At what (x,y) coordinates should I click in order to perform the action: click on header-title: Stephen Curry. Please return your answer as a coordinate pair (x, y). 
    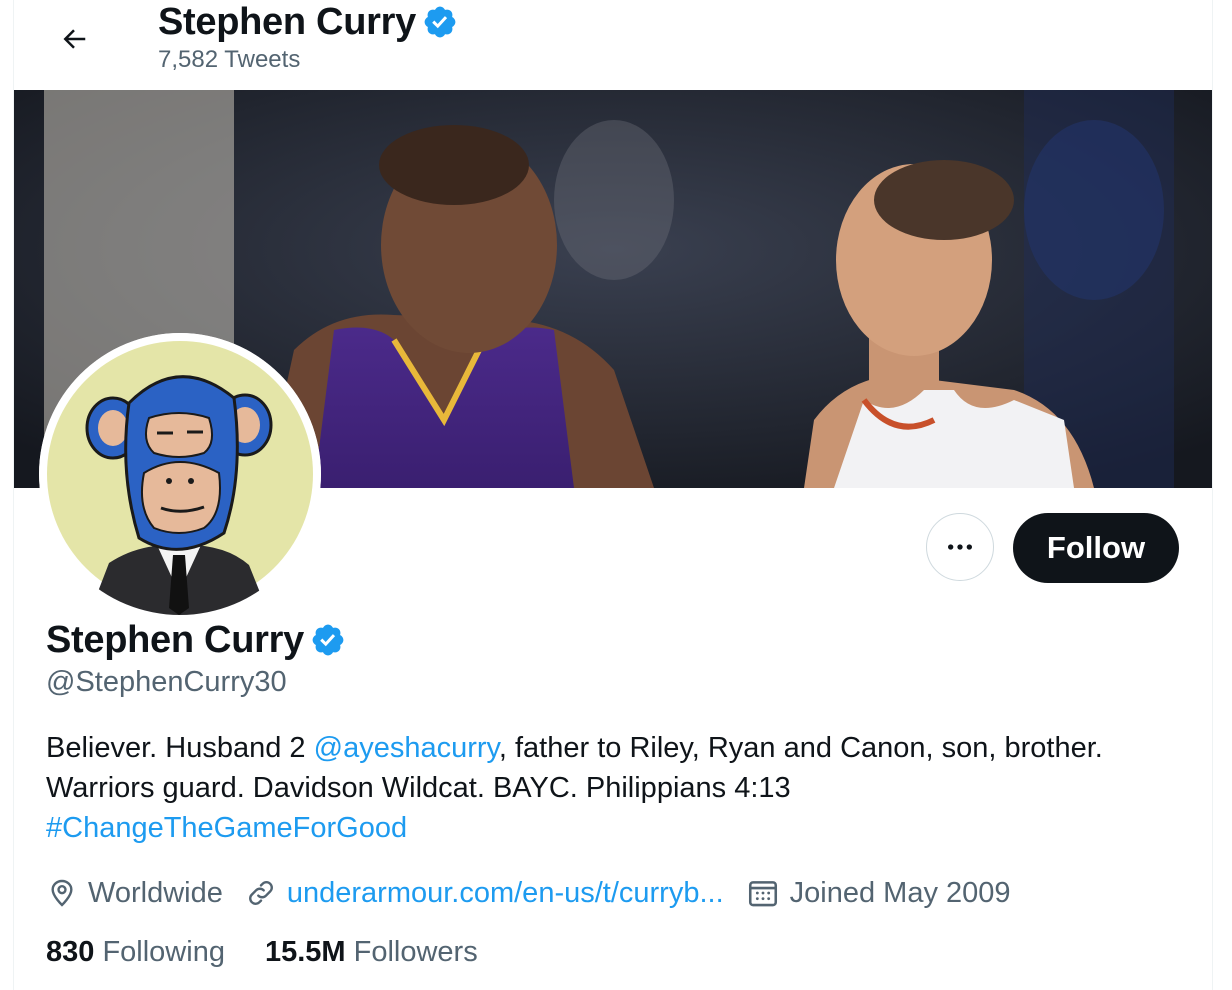
    Looking at the image, I should click on (308, 22).